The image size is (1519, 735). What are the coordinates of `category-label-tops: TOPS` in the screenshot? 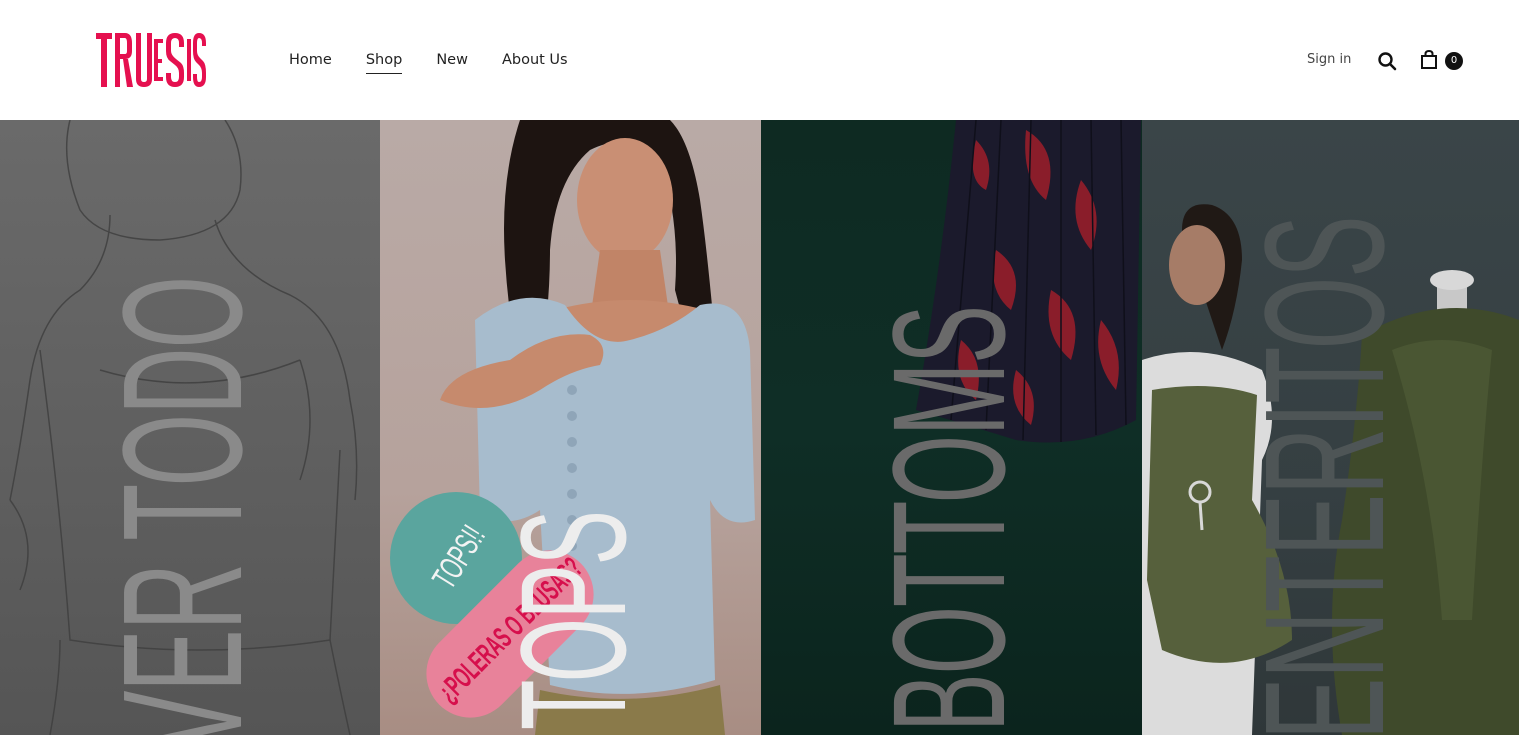 It's located at (573, 620).